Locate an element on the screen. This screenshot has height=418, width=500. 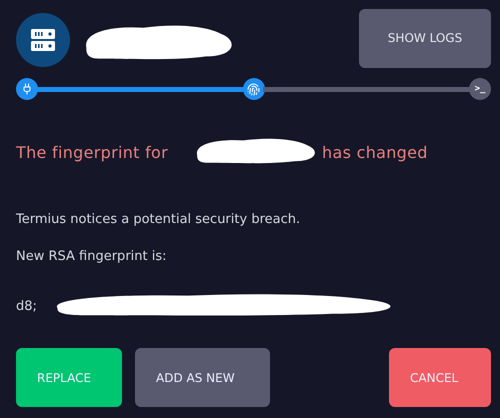
cancel-button: CANCEL is located at coordinates (440, 377).